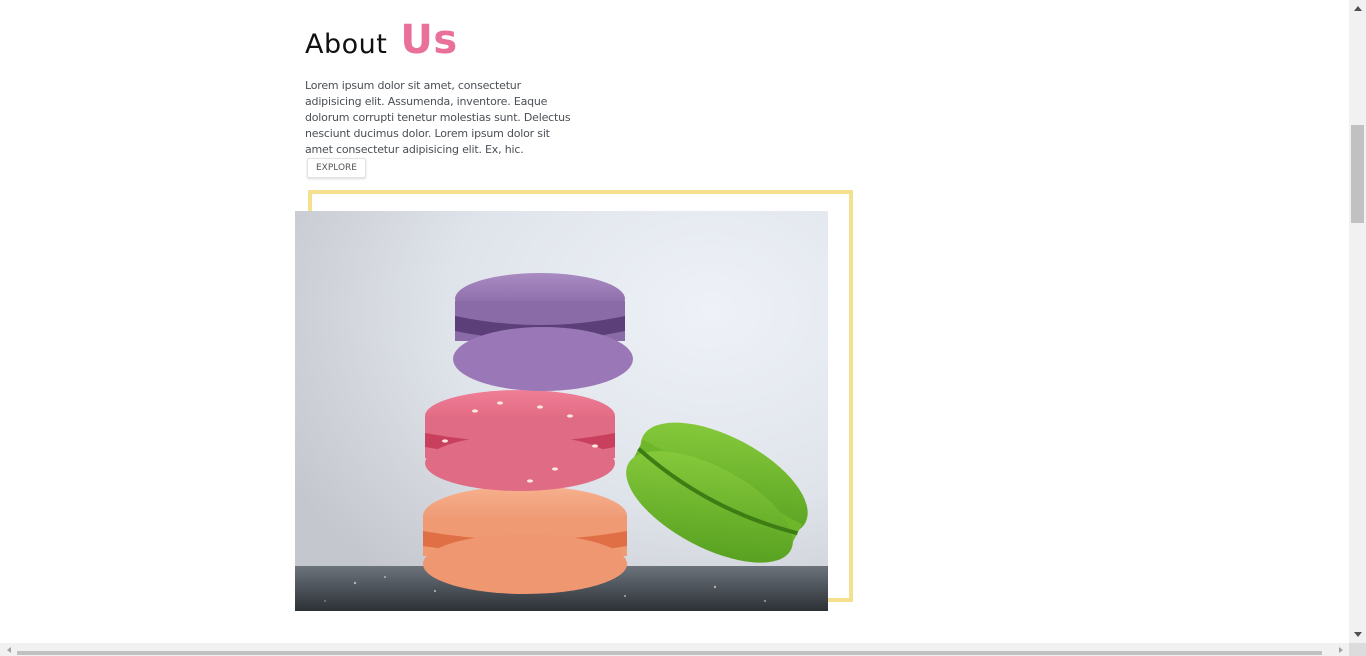 Image resolution: width=1366 pixels, height=656 pixels. Describe the element at coordinates (1357, 649) in the screenshot. I see `scrollbar-corner` at that location.